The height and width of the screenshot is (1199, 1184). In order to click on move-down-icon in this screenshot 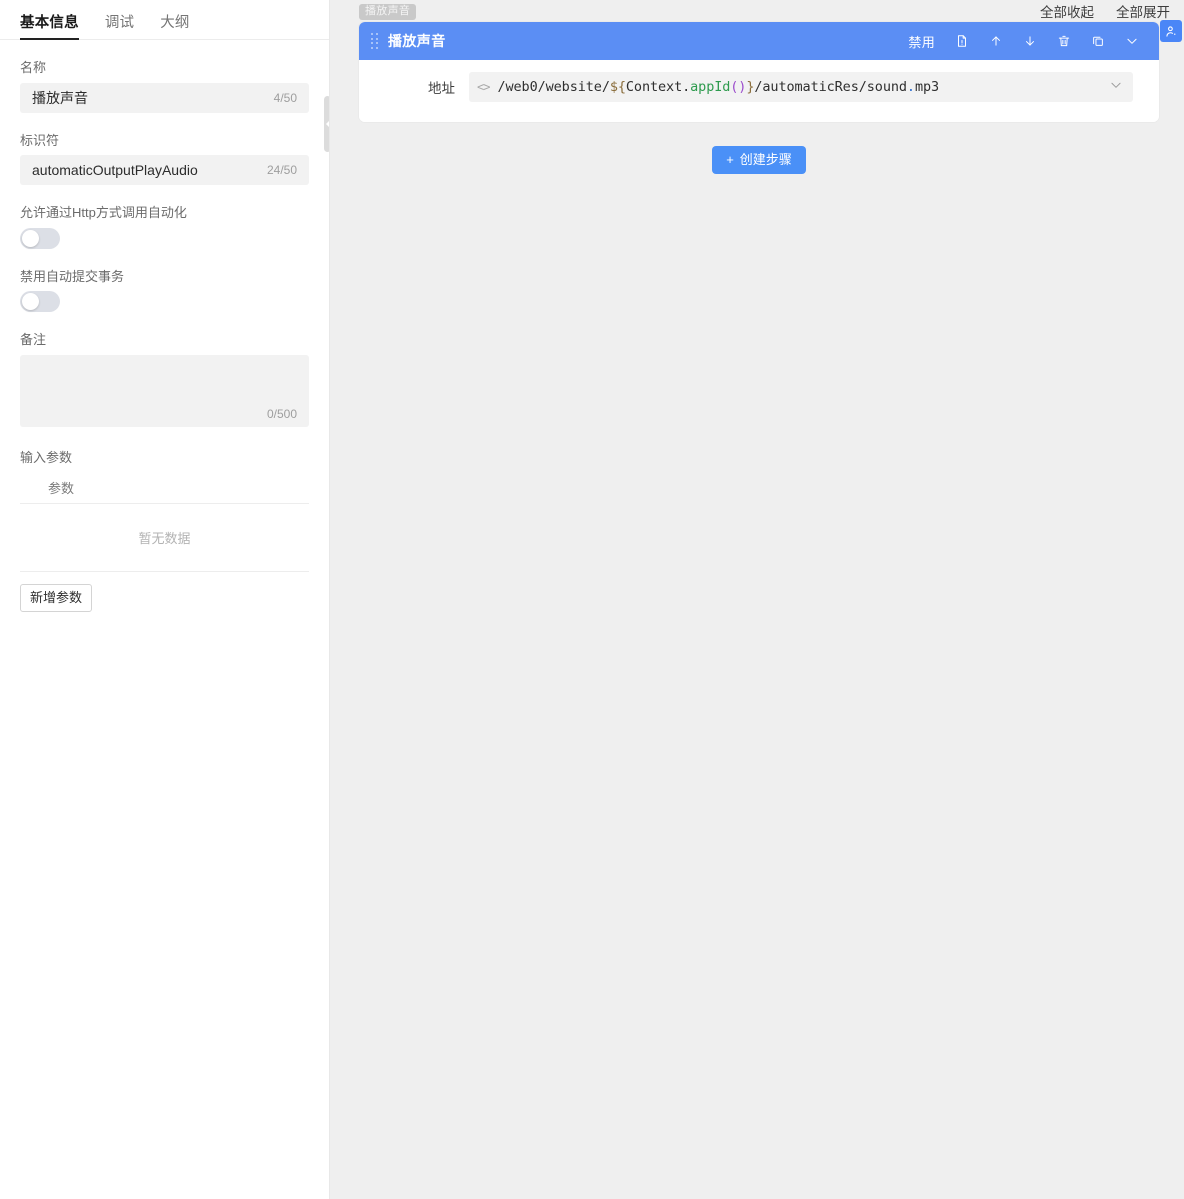, I will do `click(1030, 41)`.